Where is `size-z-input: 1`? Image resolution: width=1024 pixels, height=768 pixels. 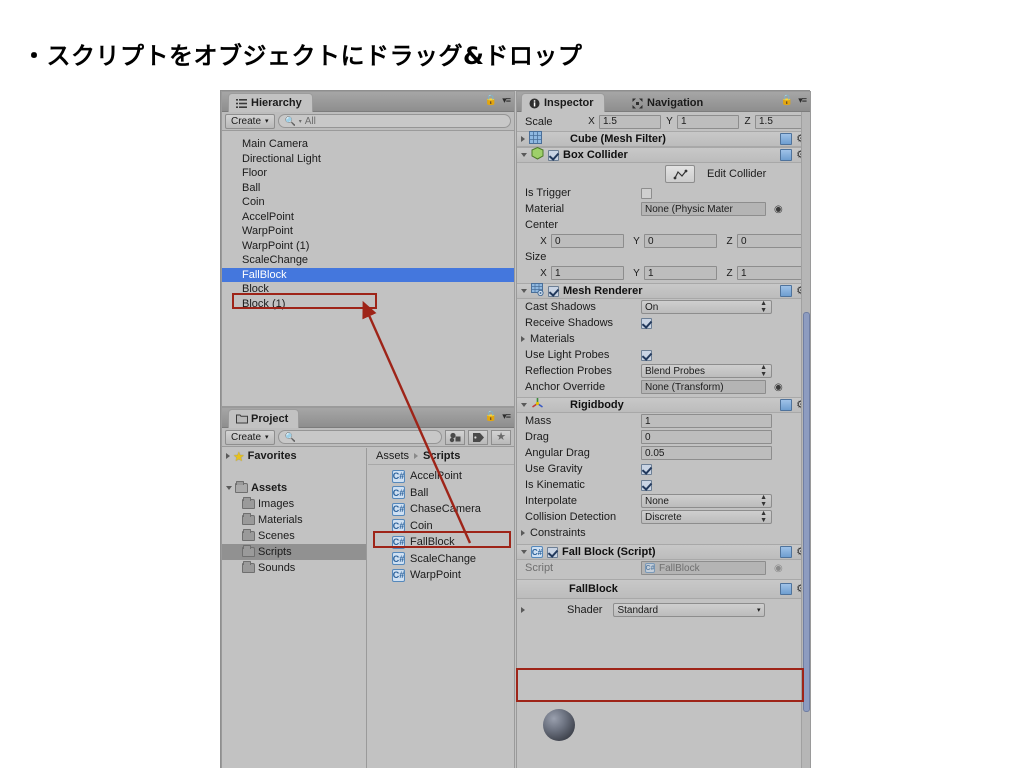
size-z-input: 1 is located at coordinates (773, 273).